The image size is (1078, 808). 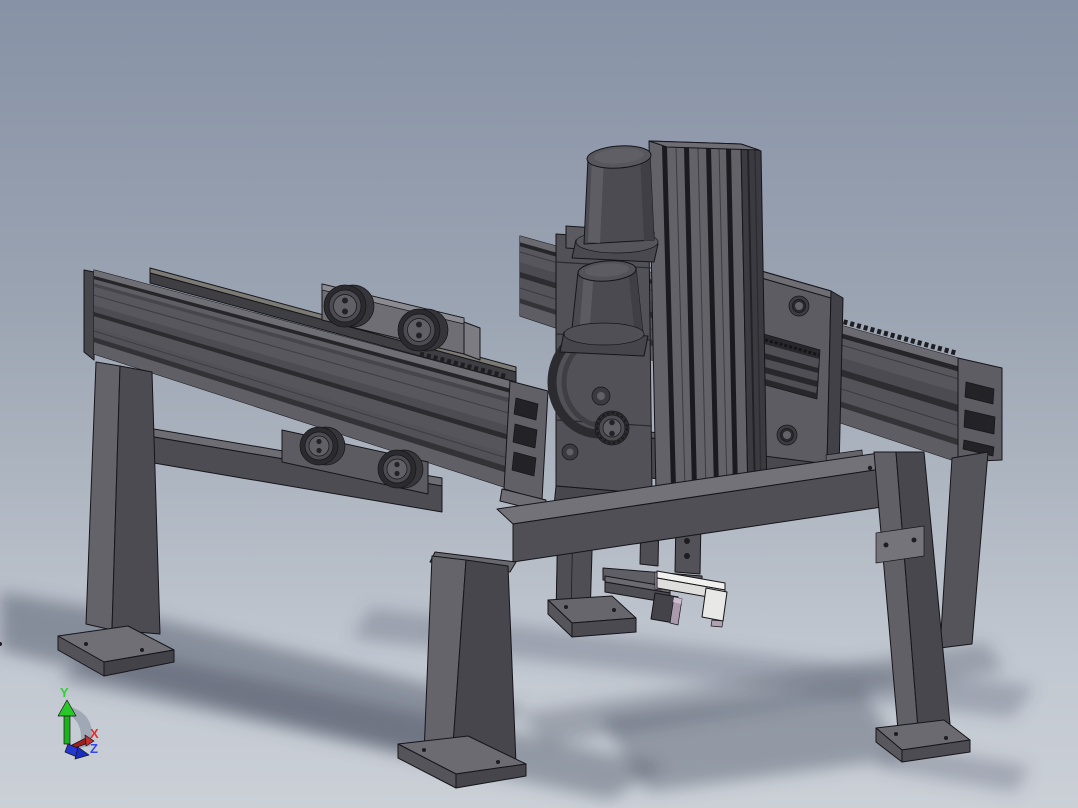 What do you see at coordinates (980, 410) in the screenshot?
I see `rail-end-cap` at bounding box center [980, 410].